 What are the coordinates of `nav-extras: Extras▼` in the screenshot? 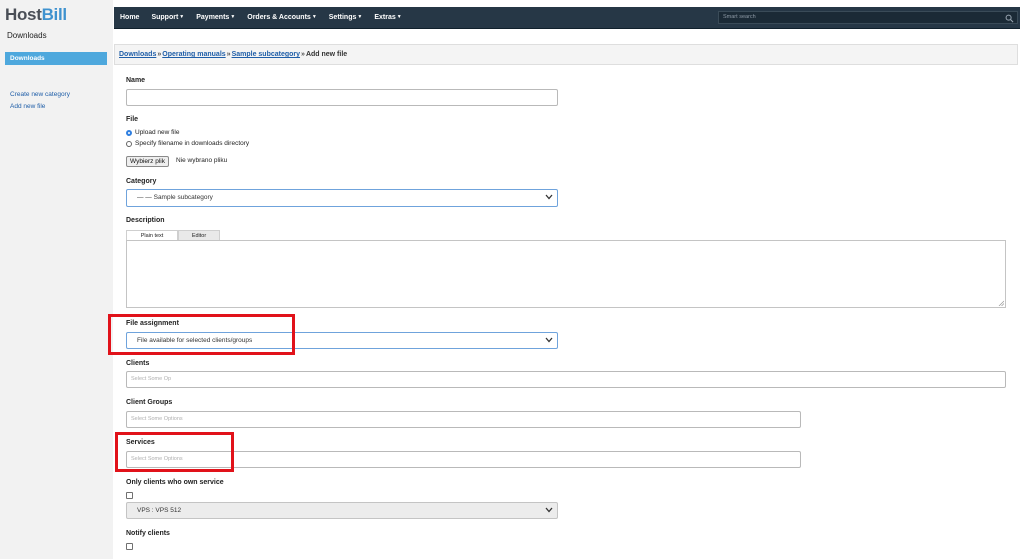 It's located at (387, 17).